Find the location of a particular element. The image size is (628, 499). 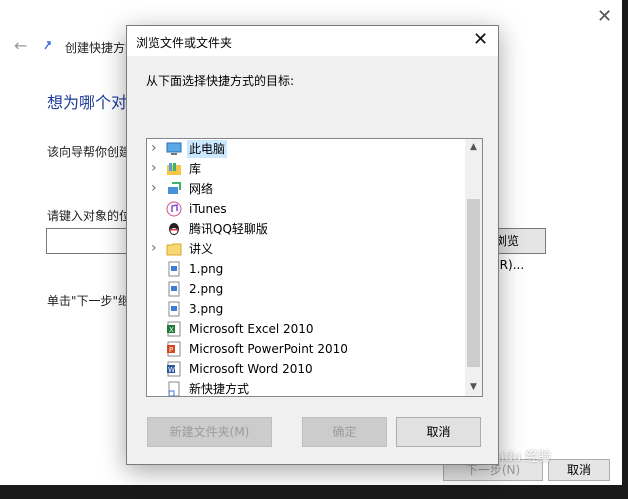

dialog-title: 浏览文件或文件夹 is located at coordinates (184, 43).